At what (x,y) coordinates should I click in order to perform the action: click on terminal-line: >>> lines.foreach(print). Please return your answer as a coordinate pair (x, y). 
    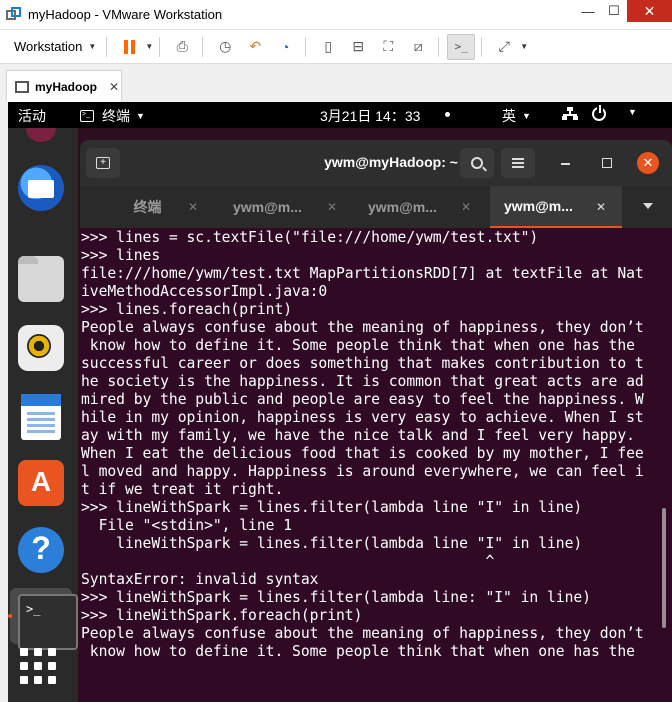
    Looking at the image, I should click on (187, 309).